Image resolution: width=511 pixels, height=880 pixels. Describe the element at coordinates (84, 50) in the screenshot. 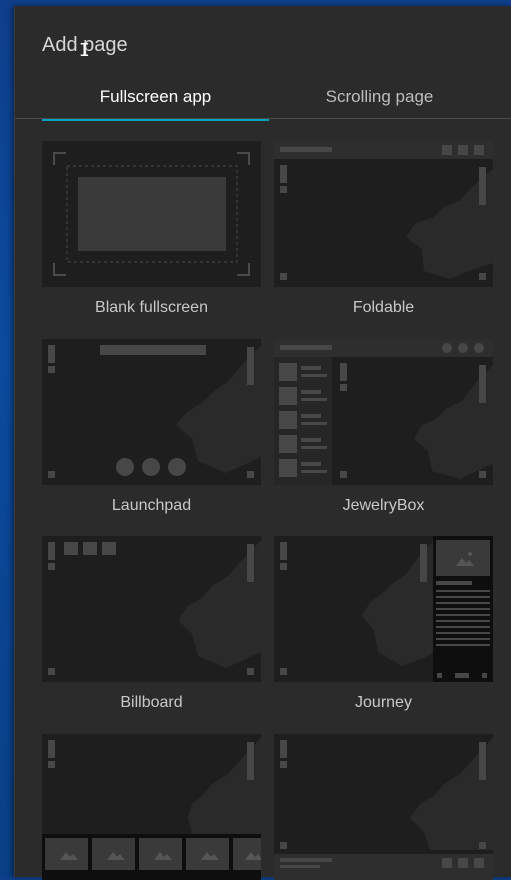

I see `text-cursor-icon: I` at that location.